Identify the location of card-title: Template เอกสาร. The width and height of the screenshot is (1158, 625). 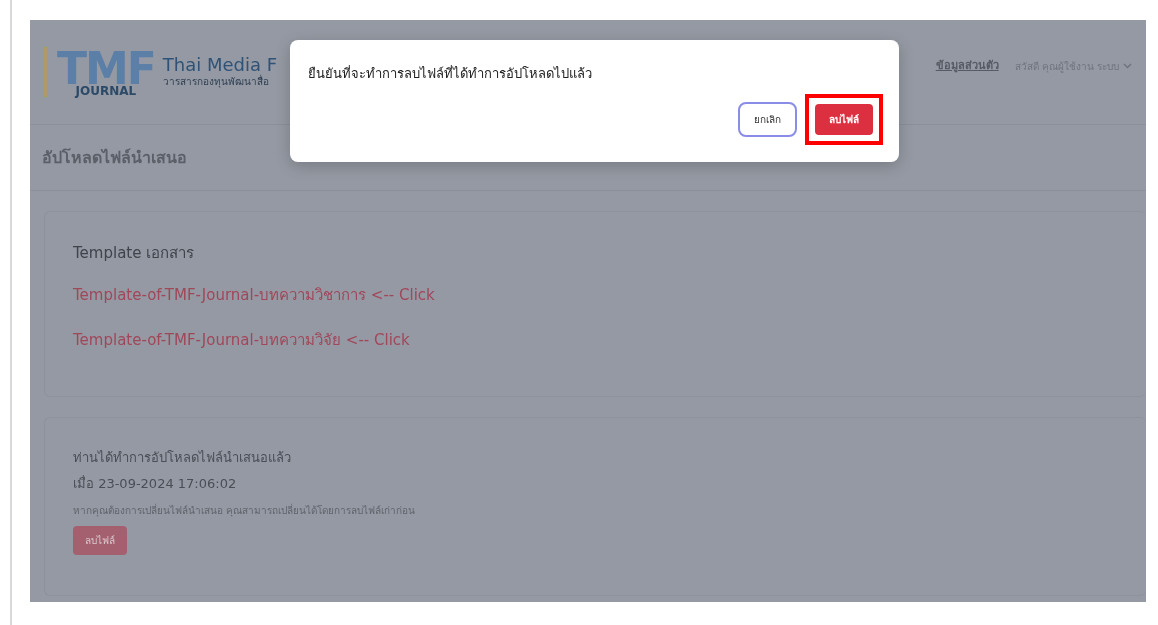
(134, 253).